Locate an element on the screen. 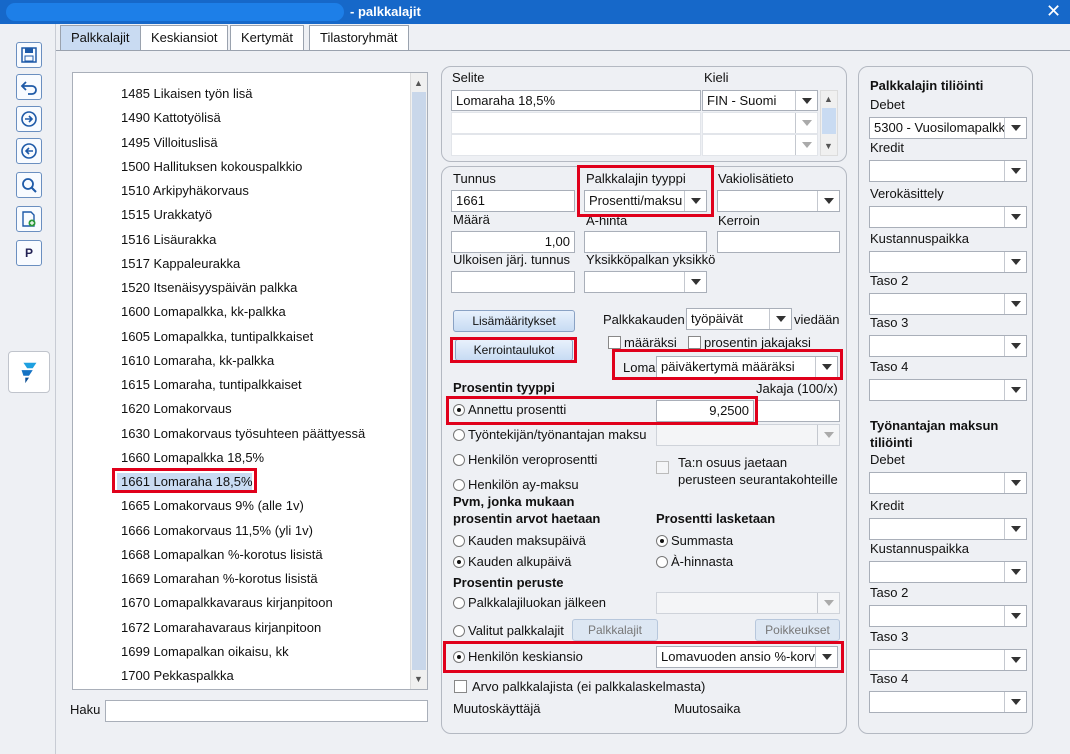 The image size is (1070, 754). brand-button is located at coordinates (29, 372).